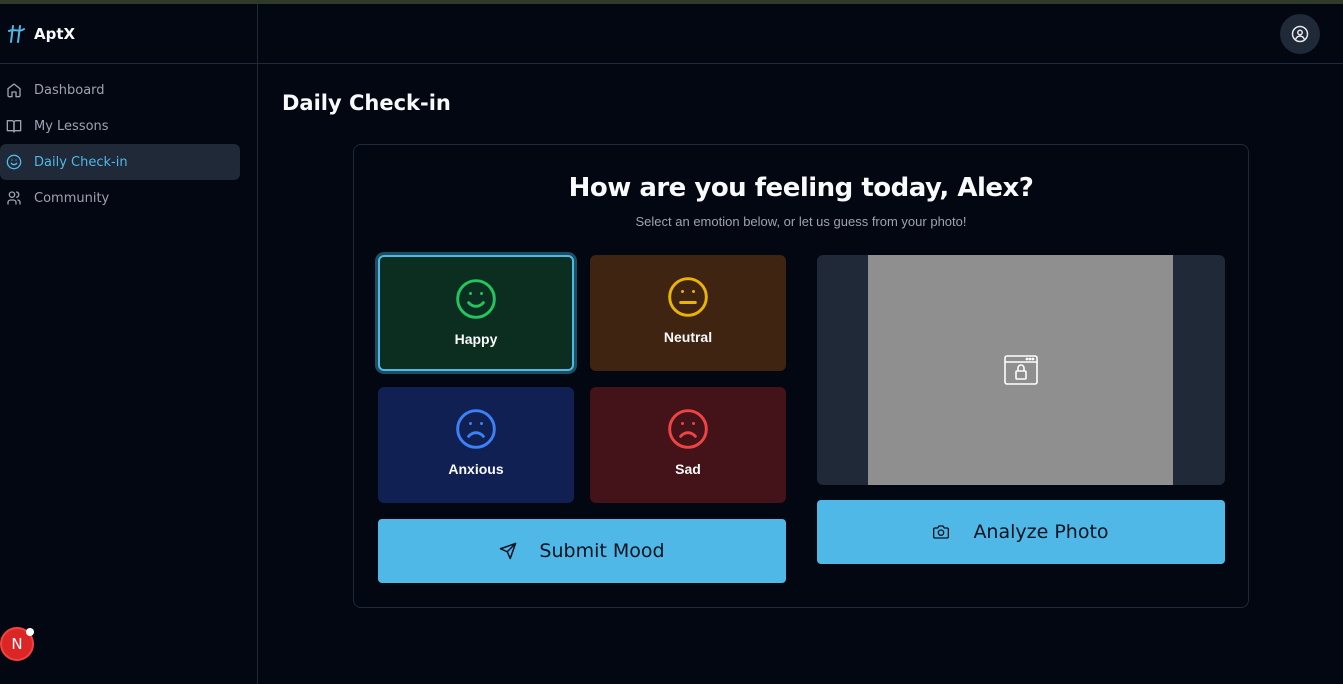 Image resolution: width=1343 pixels, height=684 pixels. What do you see at coordinates (366, 103) in the screenshot?
I see `page-title: Daily Check-in` at bounding box center [366, 103].